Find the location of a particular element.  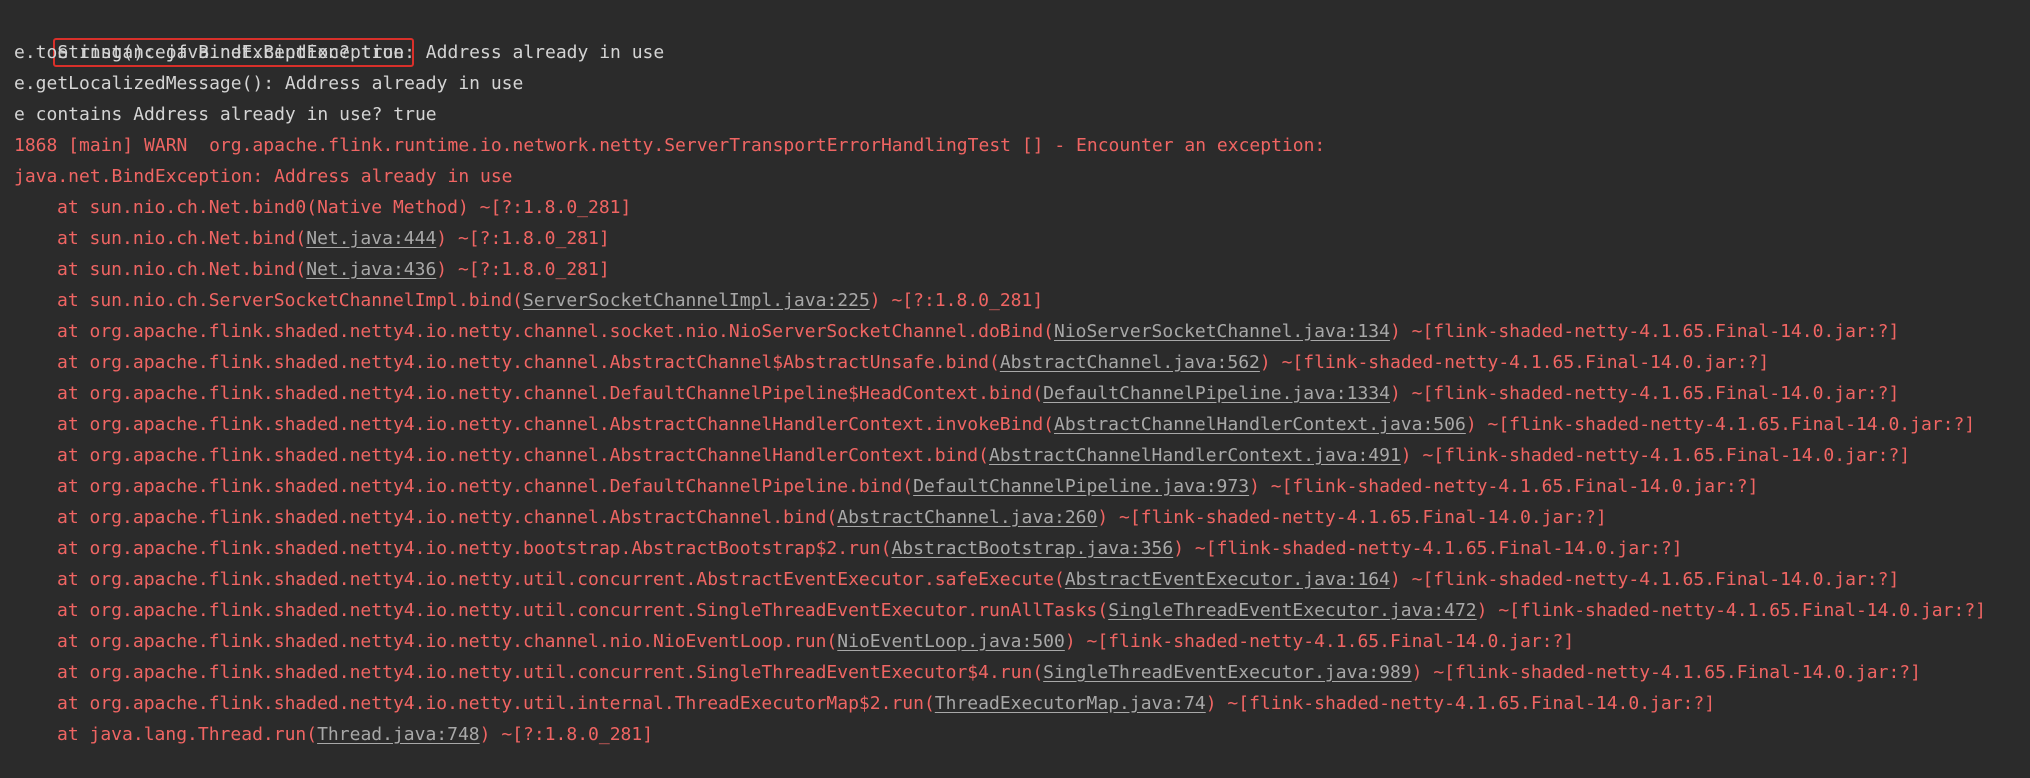

source-file-link: DefaultChannelPipeline.java:1334 is located at coordinates (1216, 393).